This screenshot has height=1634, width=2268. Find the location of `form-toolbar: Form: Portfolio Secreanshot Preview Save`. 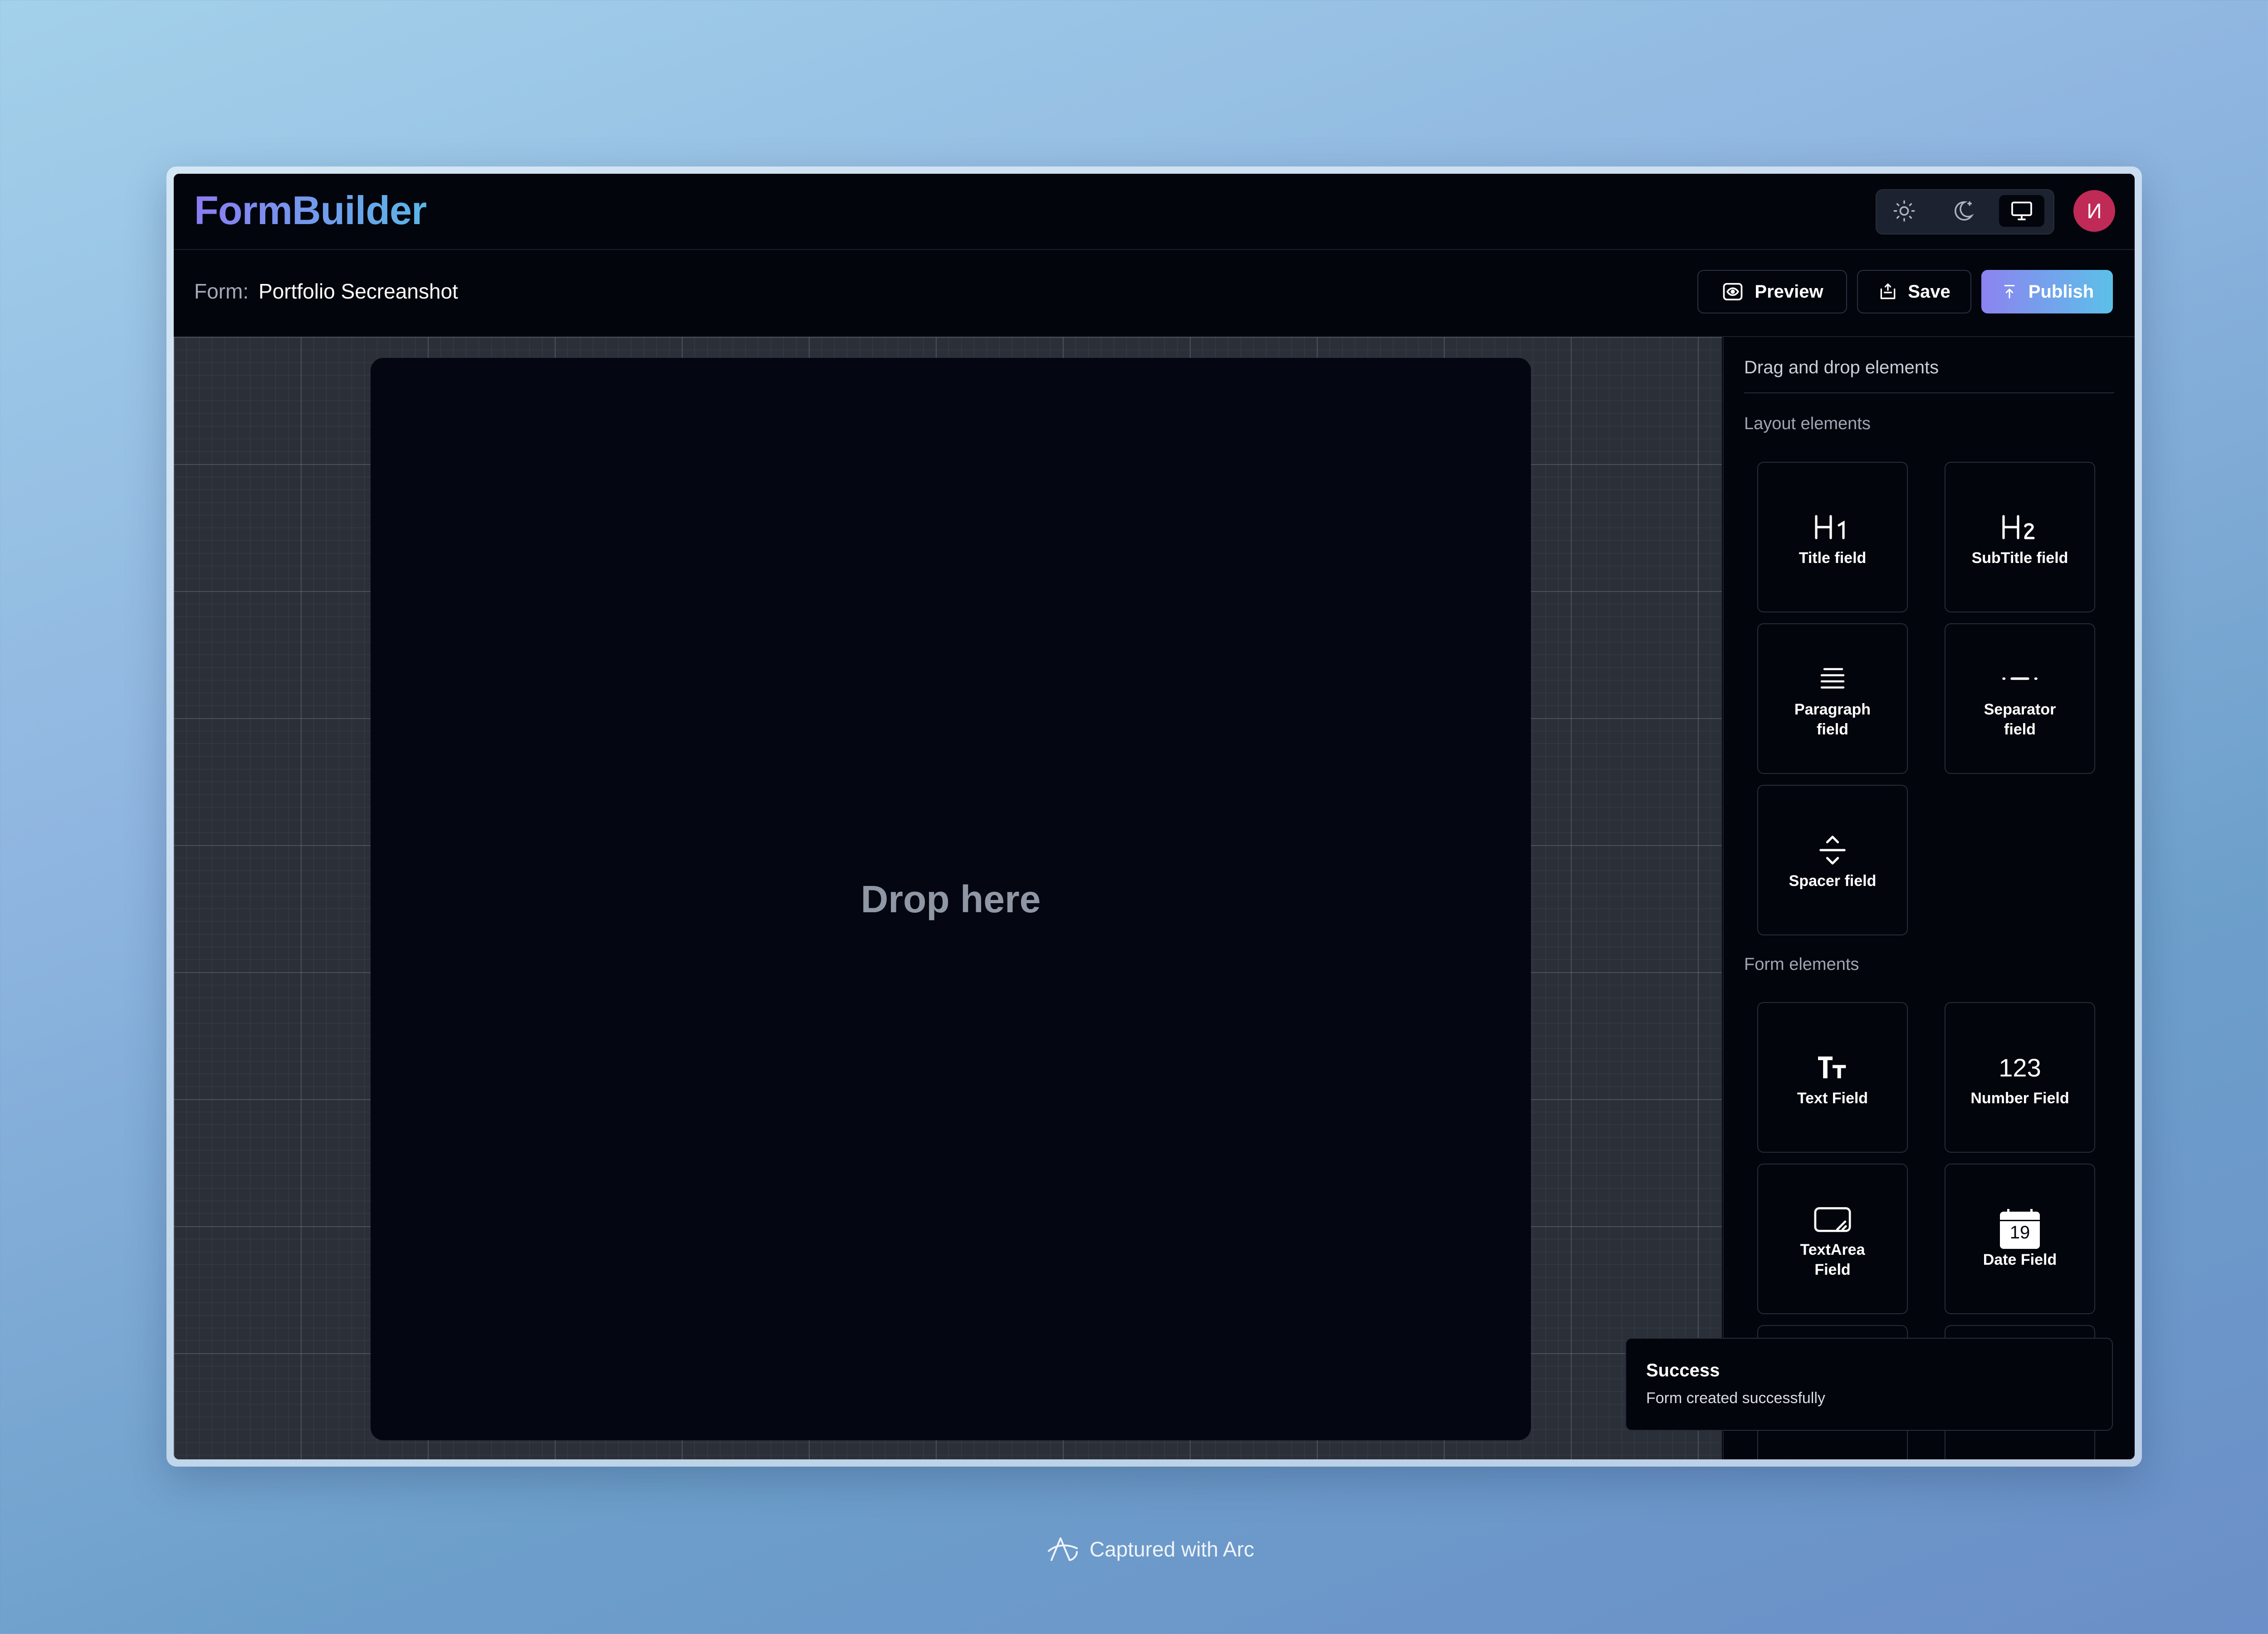

form-toolbar: Form: Portfolio Secreanshot Preview Save is located at coordinates (1154, 293).